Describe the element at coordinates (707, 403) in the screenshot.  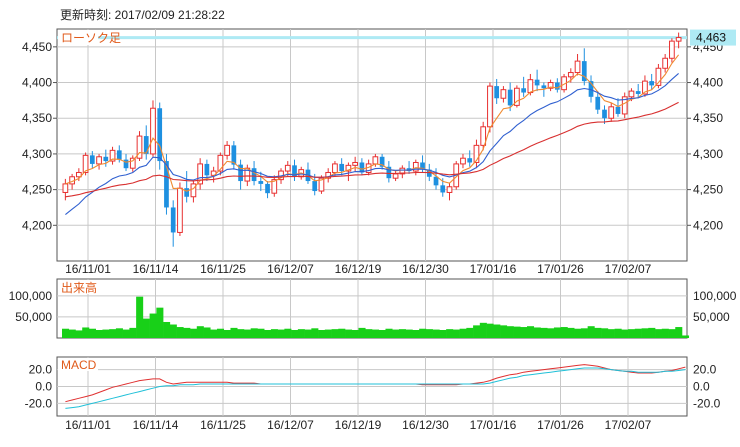
I see `macd-y-tick-label: -20.0` at that location.